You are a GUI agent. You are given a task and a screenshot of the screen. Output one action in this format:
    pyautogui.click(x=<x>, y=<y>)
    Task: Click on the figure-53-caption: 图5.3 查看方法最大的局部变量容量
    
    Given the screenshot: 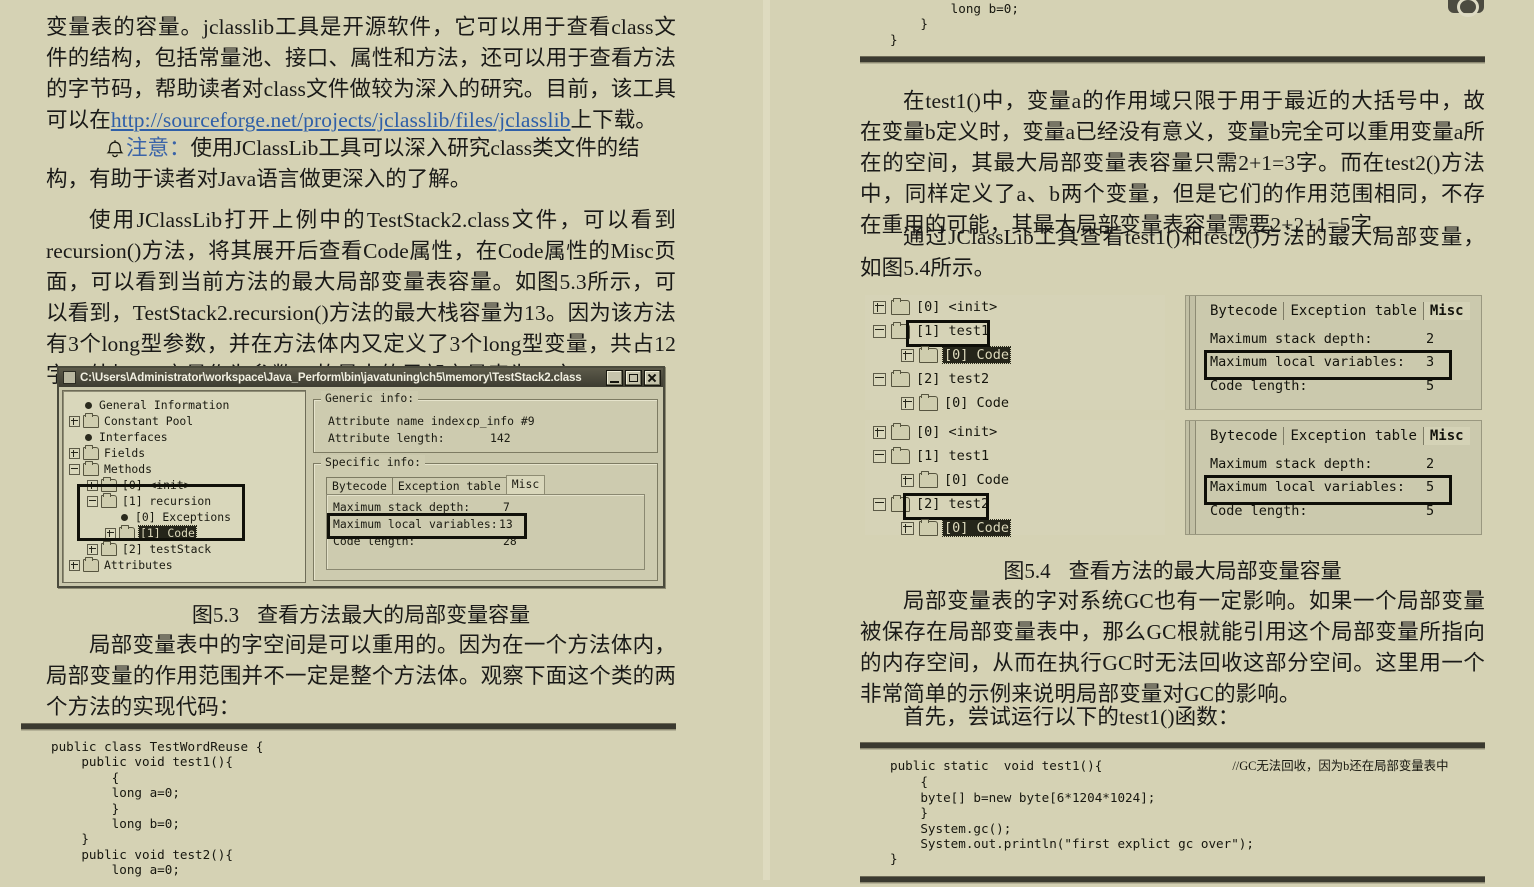 What is the action you would take?
    pyautogui.click(x=361, y=615)
    